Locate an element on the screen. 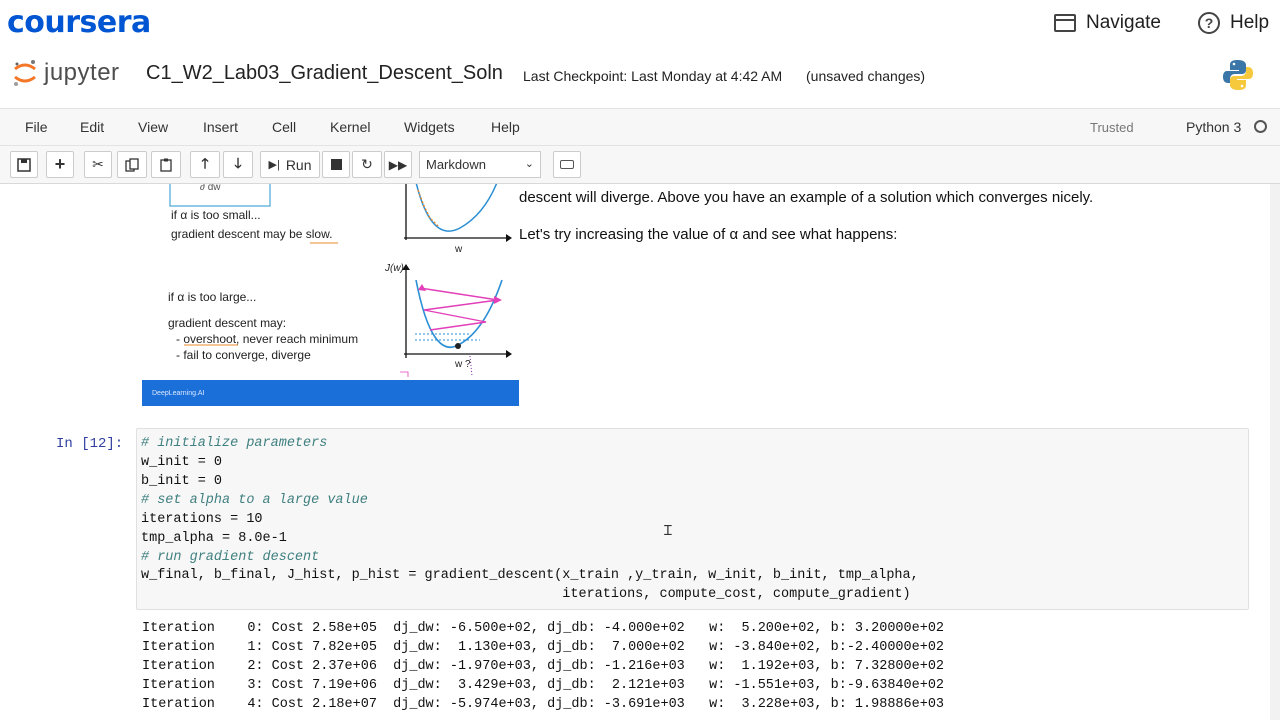  restart-run-all-button: ▶▶ is located at coordinates (398, 164).